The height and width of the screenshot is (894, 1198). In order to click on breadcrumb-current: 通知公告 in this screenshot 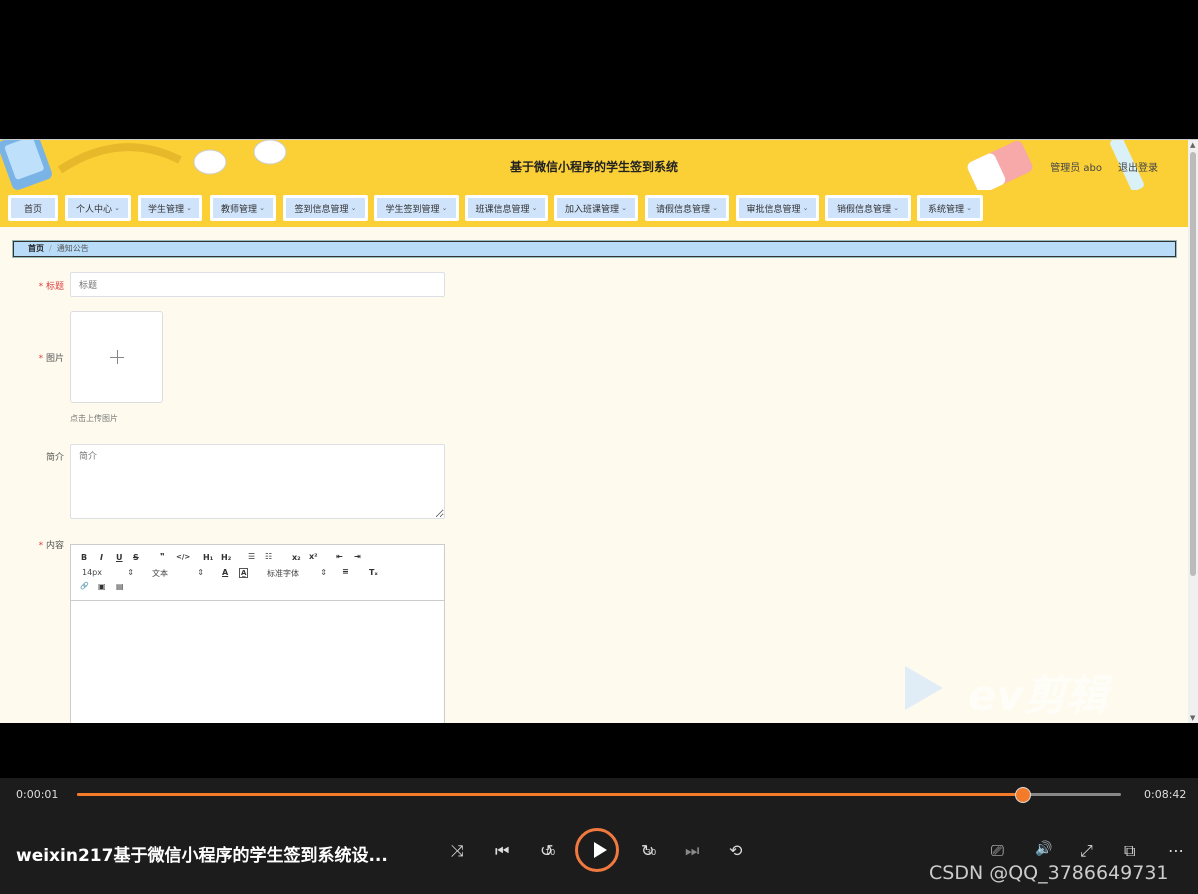, I will do `click(72, 248)`.